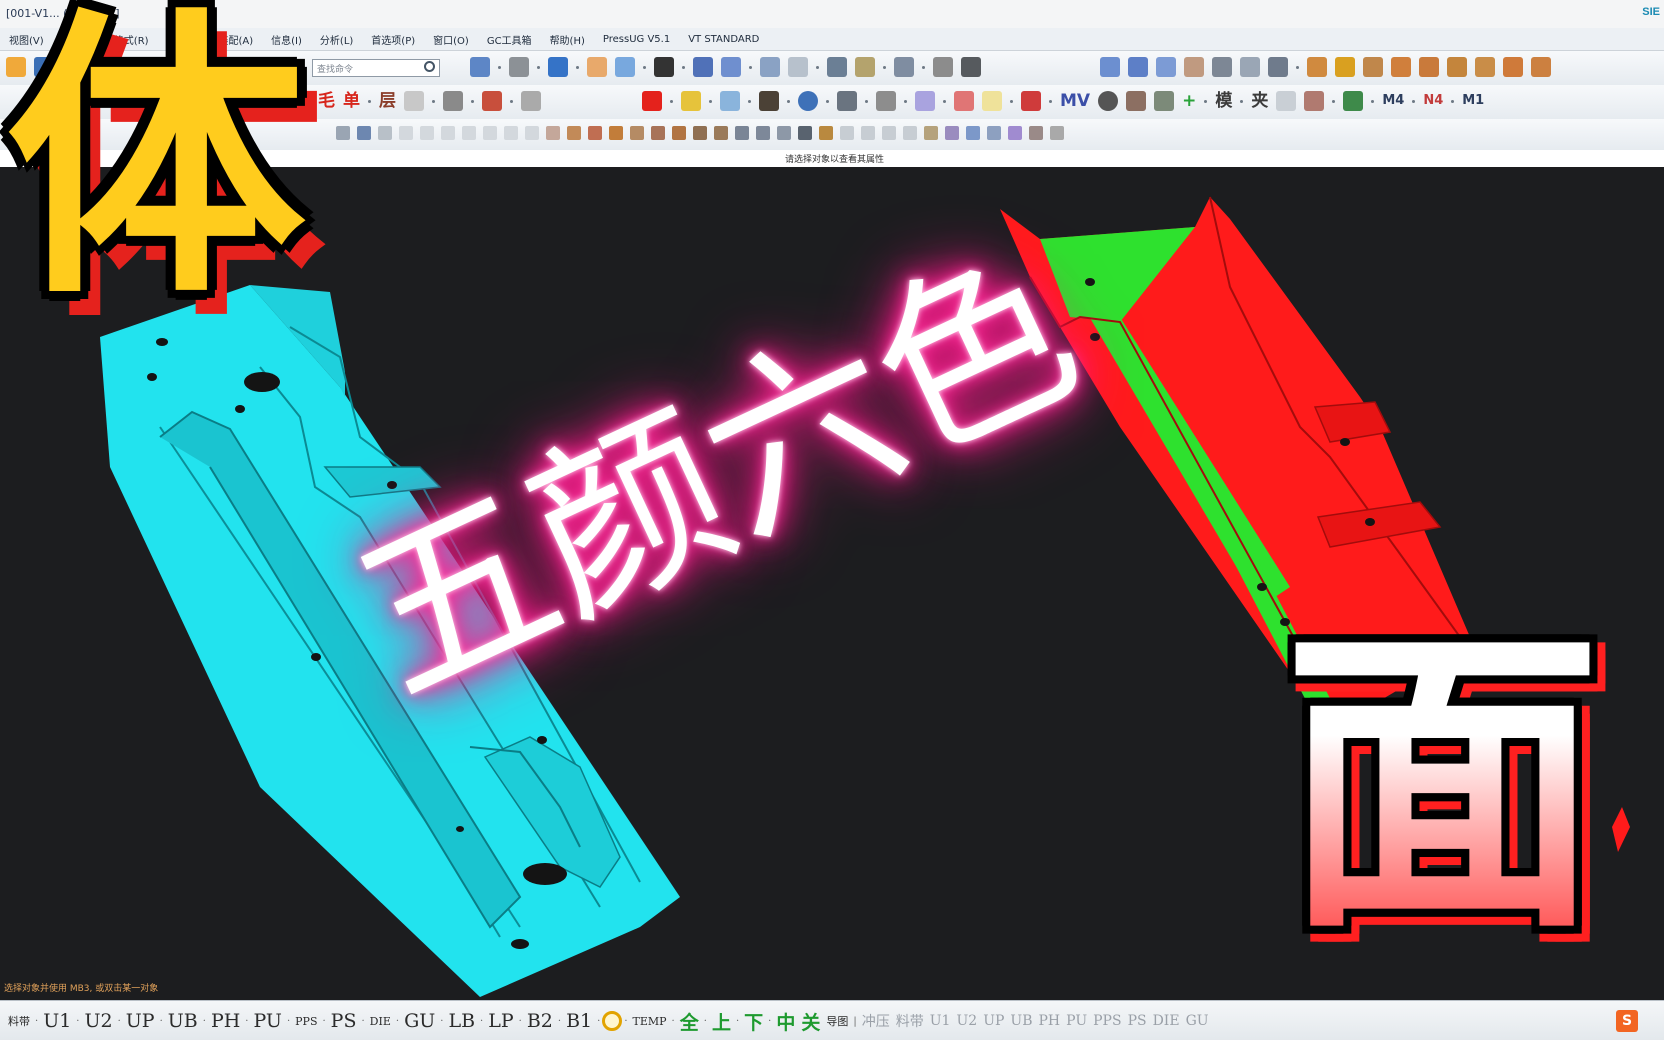 Image resolution: width=1664 pixels, height=1040 pixels. Describe the element at coordinates (380, 1021) in the screenshot. I see `bottom-item-die: DIE` at that location.